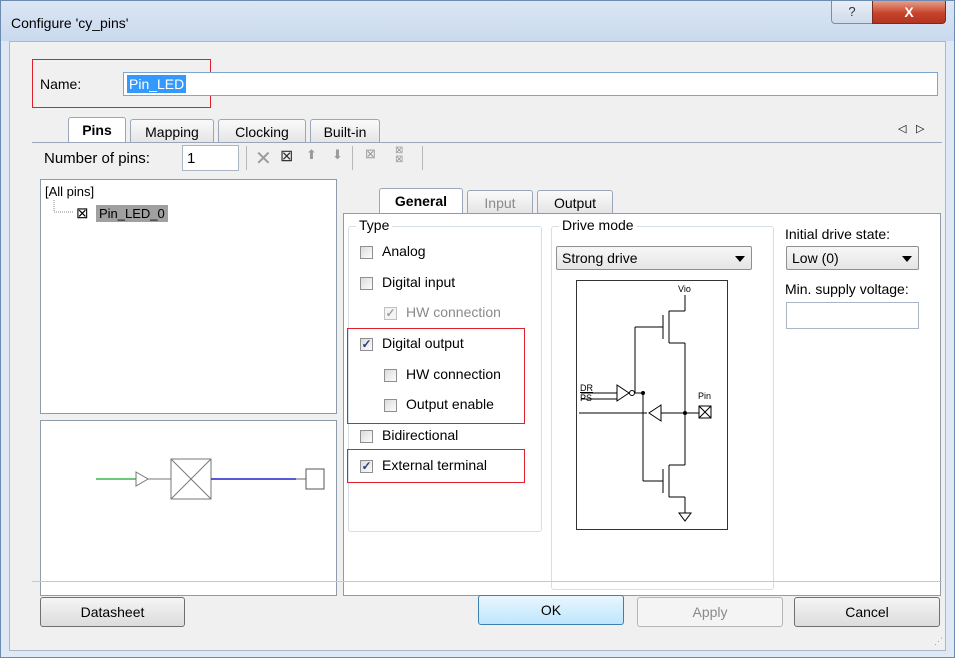 The height and width of the screenshot is (660, 957). I want to click on tab-input: Input, so click(500, 202).